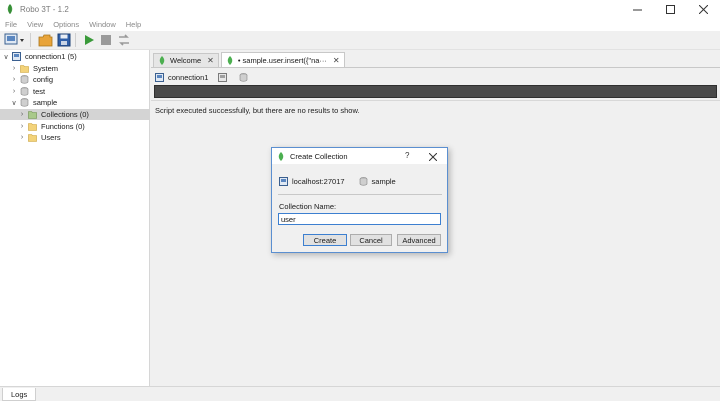  What do you see at coordinates (10, 9) in the screenshot?
I see `robo3t-logo-icon` at bounding box center [10, 9].